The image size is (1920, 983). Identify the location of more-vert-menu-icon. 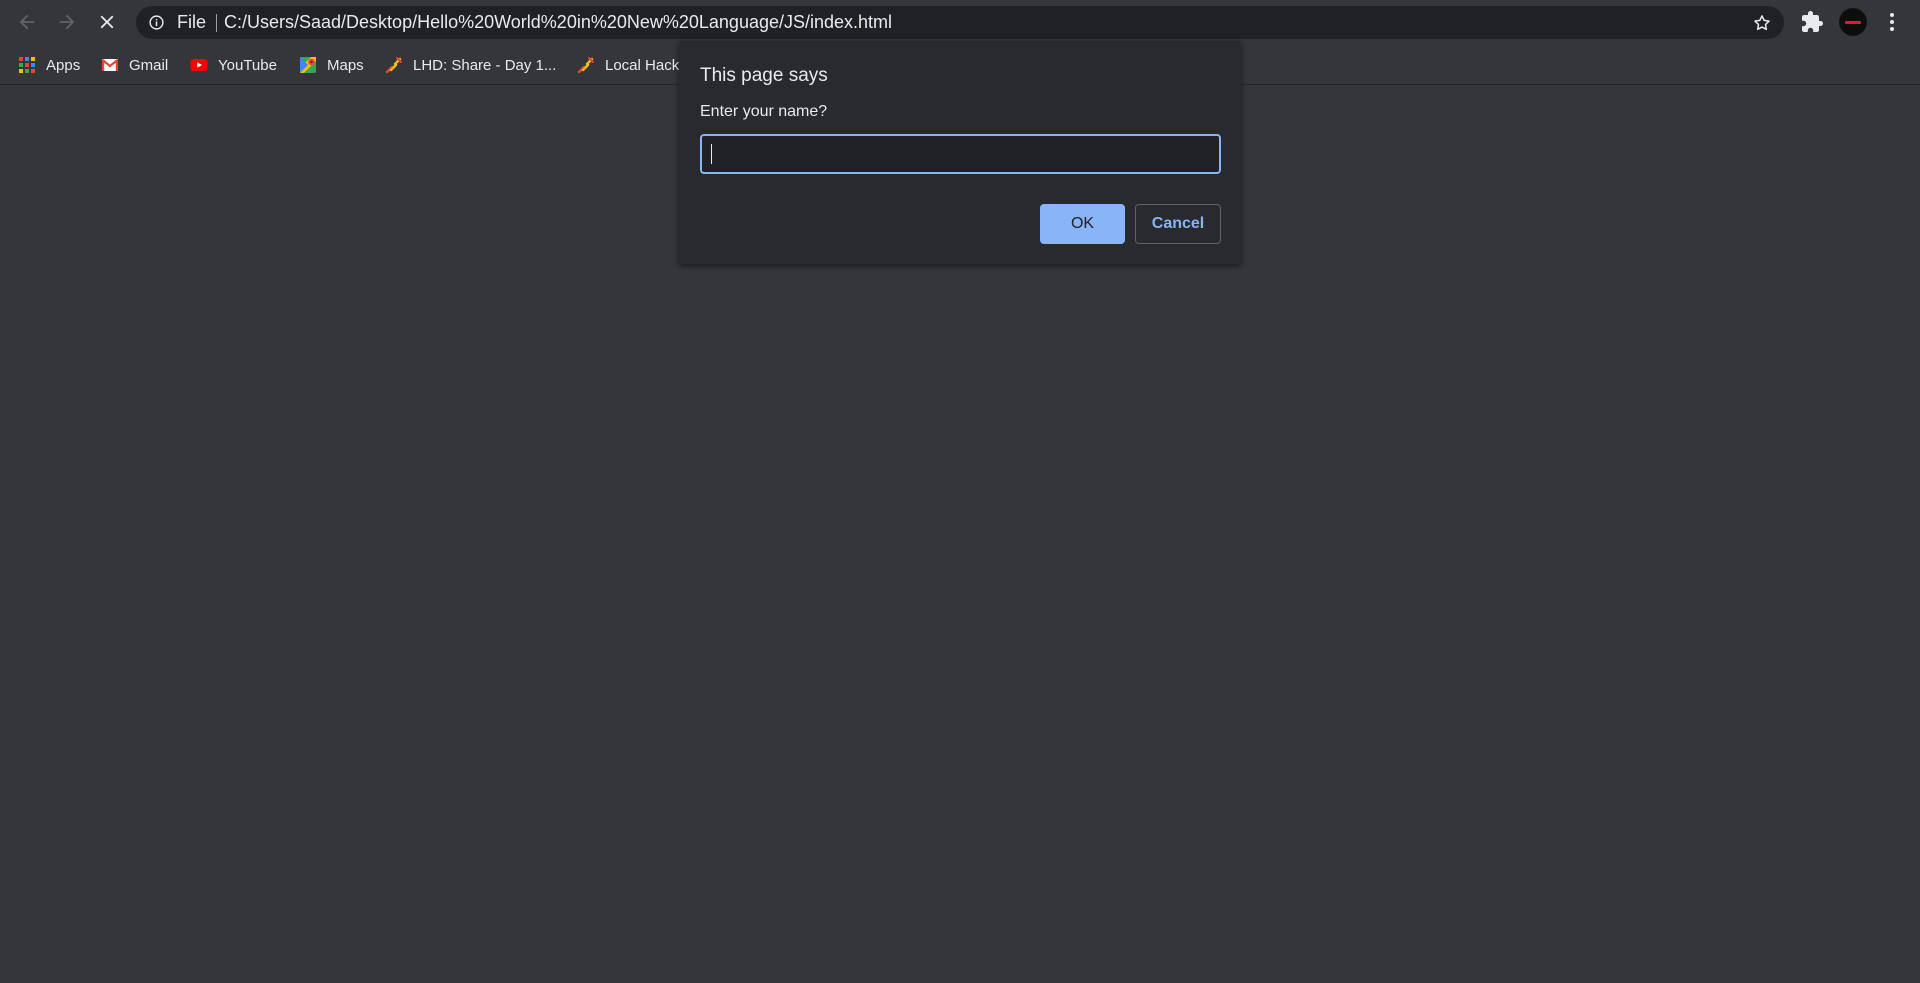
(1892, 22).